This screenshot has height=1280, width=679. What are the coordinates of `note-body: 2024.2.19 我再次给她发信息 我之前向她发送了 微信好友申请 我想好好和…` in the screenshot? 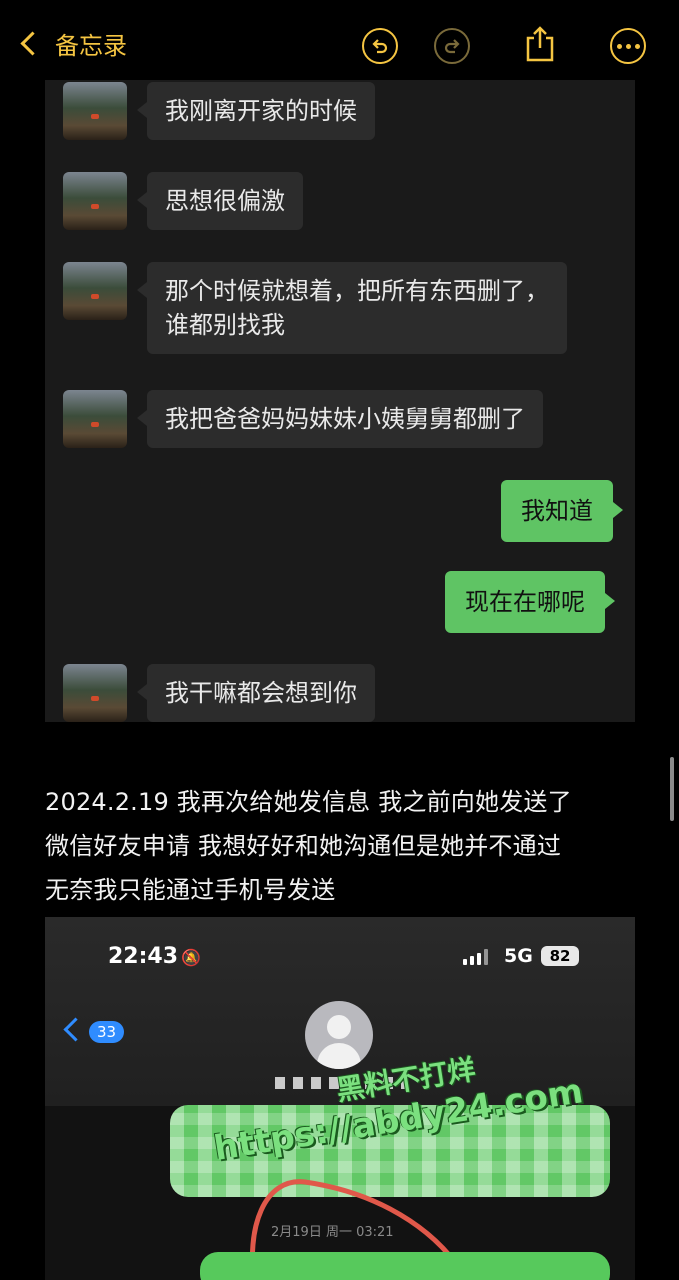 It's located at (345, 846).